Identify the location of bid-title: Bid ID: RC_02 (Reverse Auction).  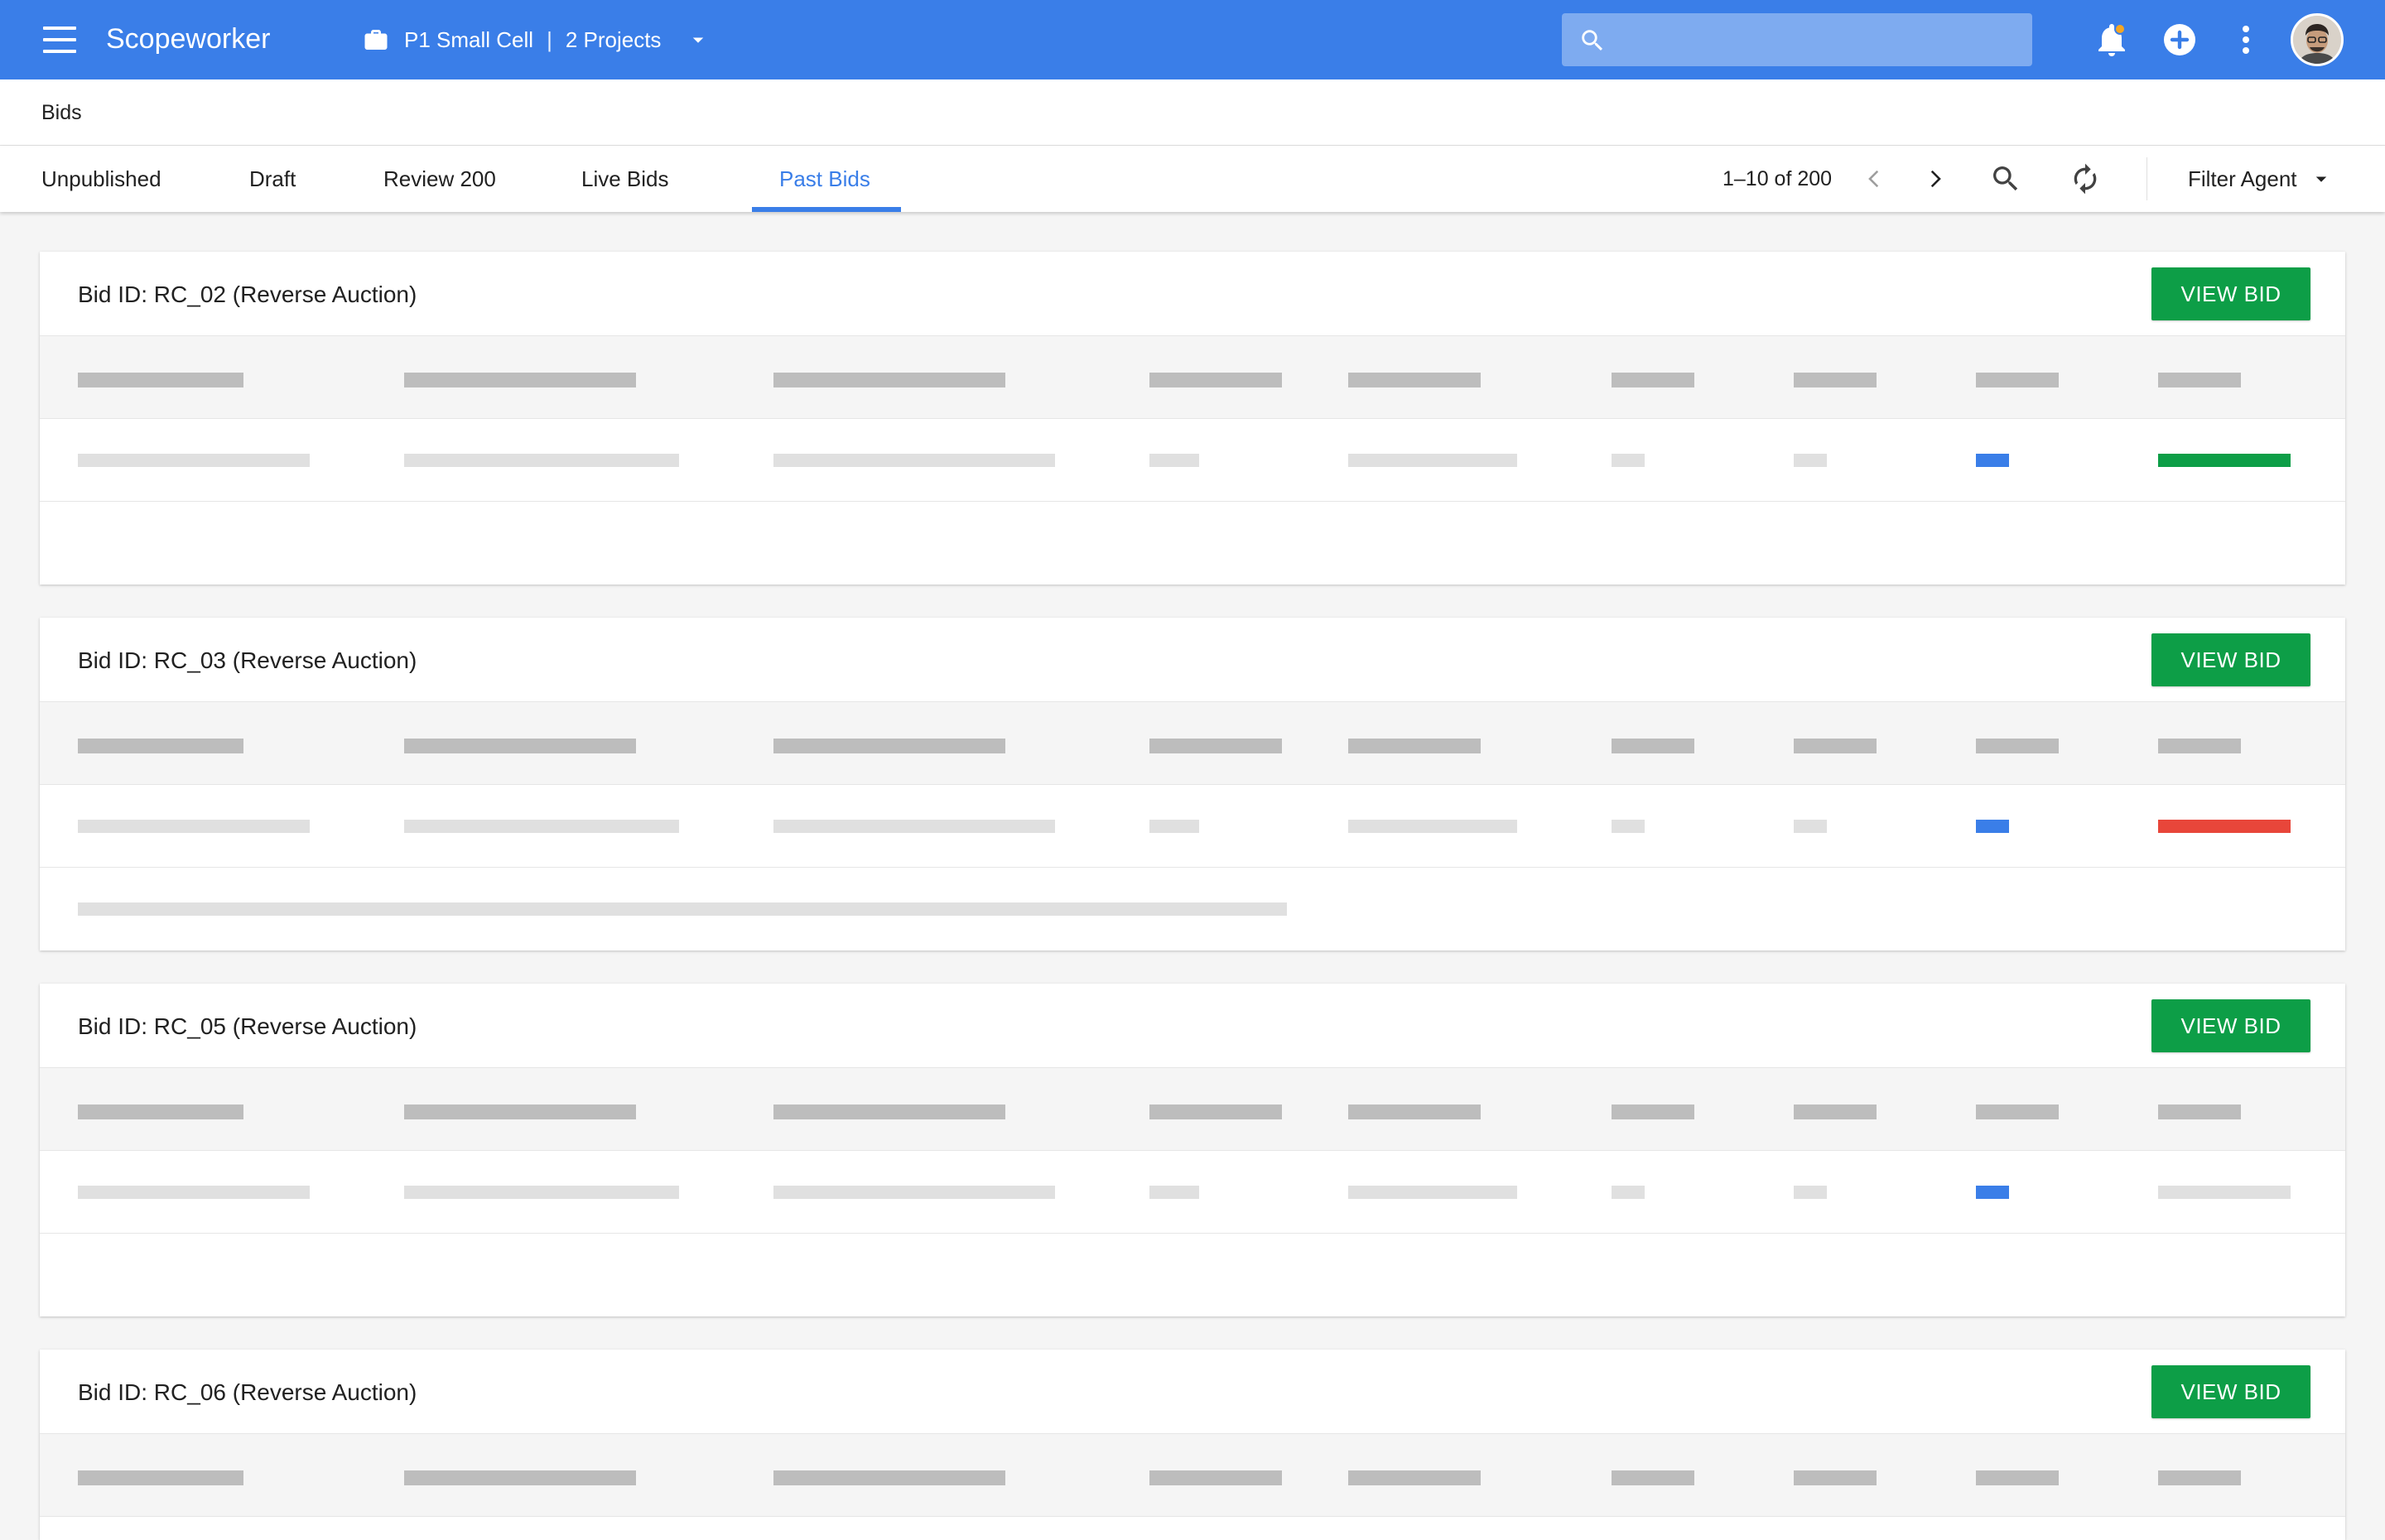
(247, 295).